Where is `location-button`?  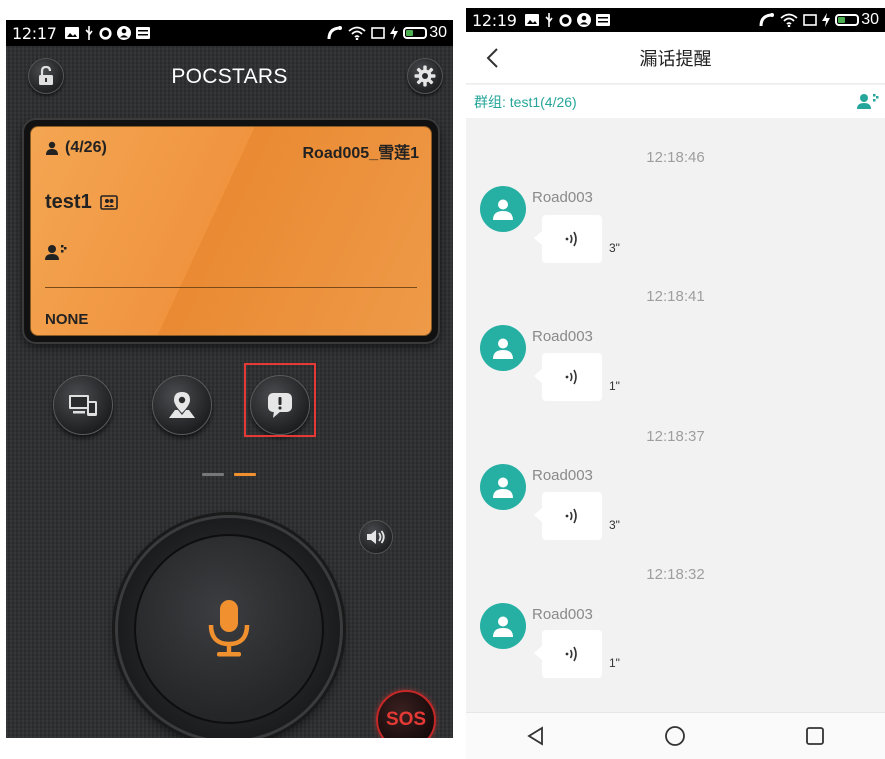 location-button is located at coordinates (182, 405).